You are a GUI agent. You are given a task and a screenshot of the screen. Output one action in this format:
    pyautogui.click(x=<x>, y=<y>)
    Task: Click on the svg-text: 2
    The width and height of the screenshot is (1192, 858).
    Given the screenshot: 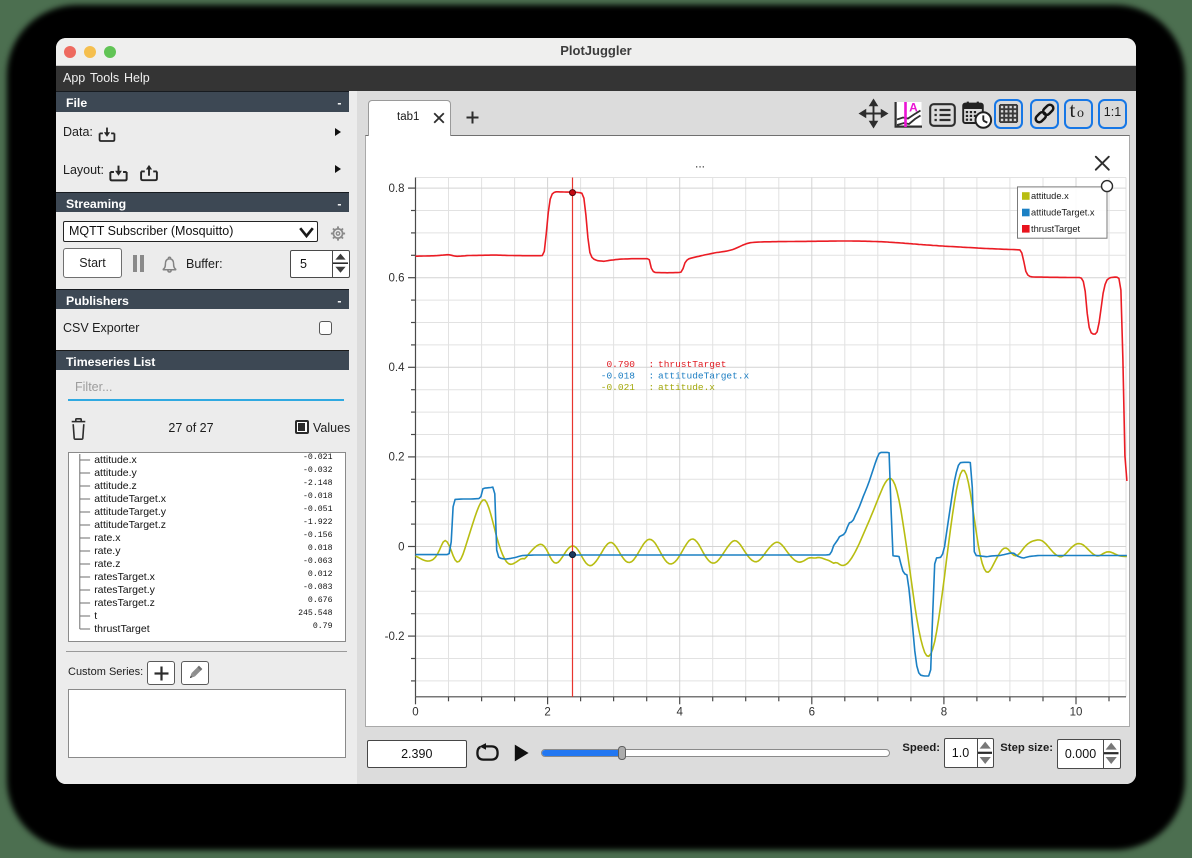 What is the action you would take?
    pyautogui.click(x=547, y=712)
    